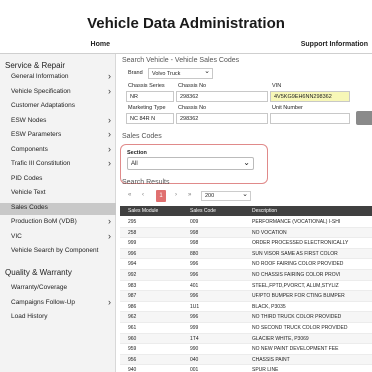 The image size is (372, 372). I want to click on cell-sales-module: 992, so click(132, 275).